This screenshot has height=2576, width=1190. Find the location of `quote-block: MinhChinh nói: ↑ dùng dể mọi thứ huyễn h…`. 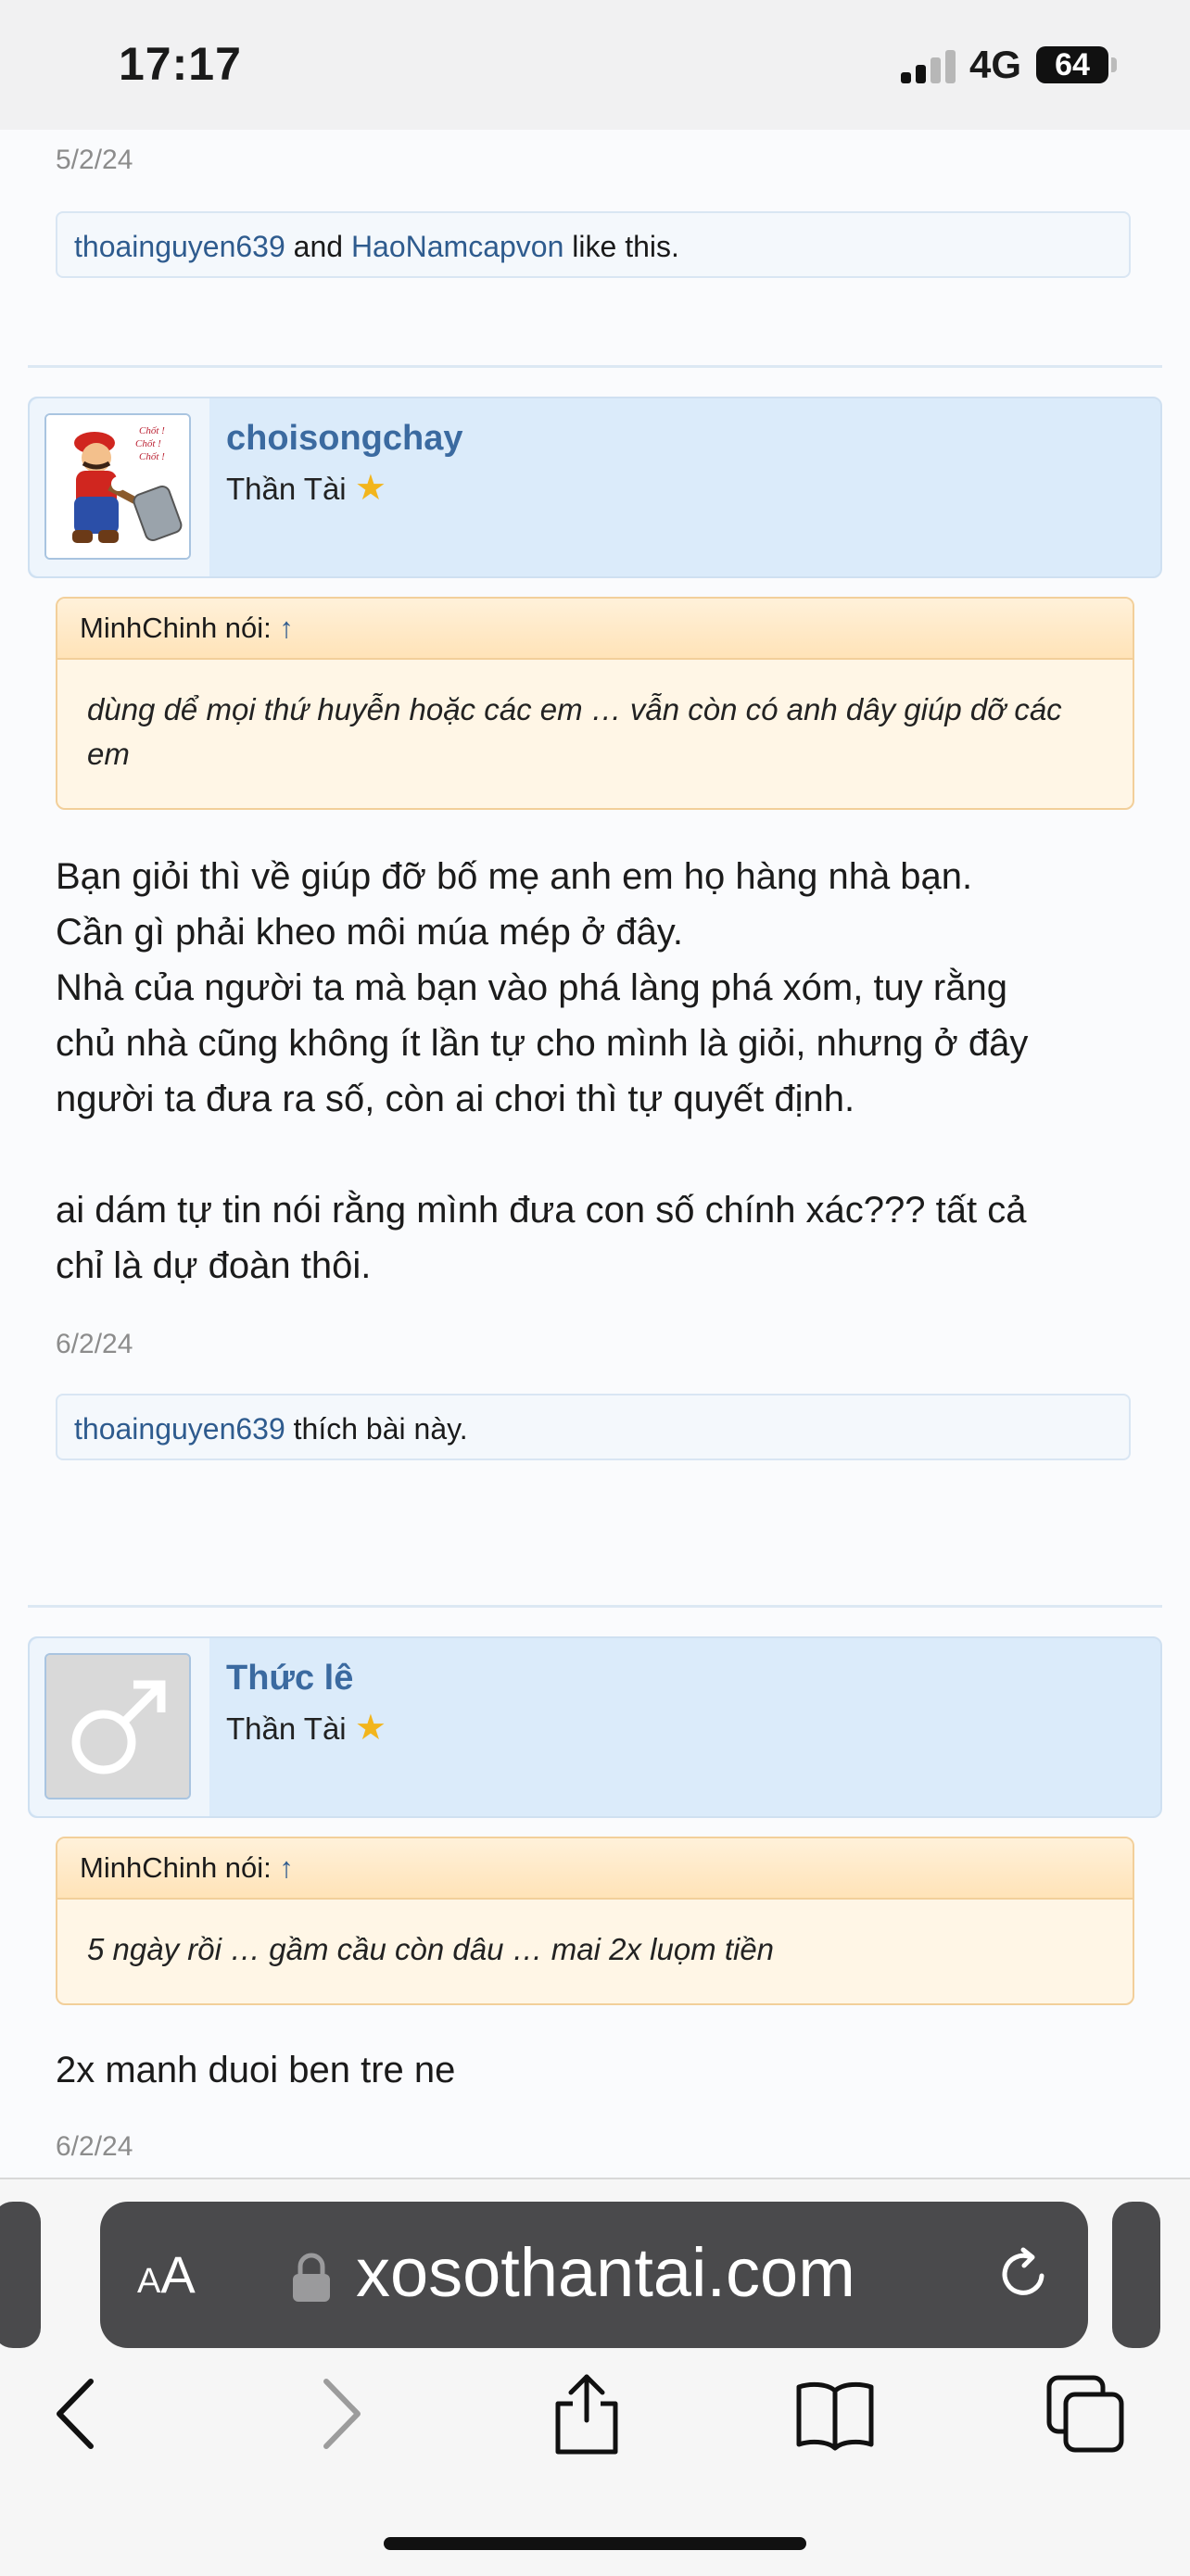

quote-block: MinhChinh nói: ↑ dùng dể mọi thứ huyễn h… is located at coordinates (595, 703).